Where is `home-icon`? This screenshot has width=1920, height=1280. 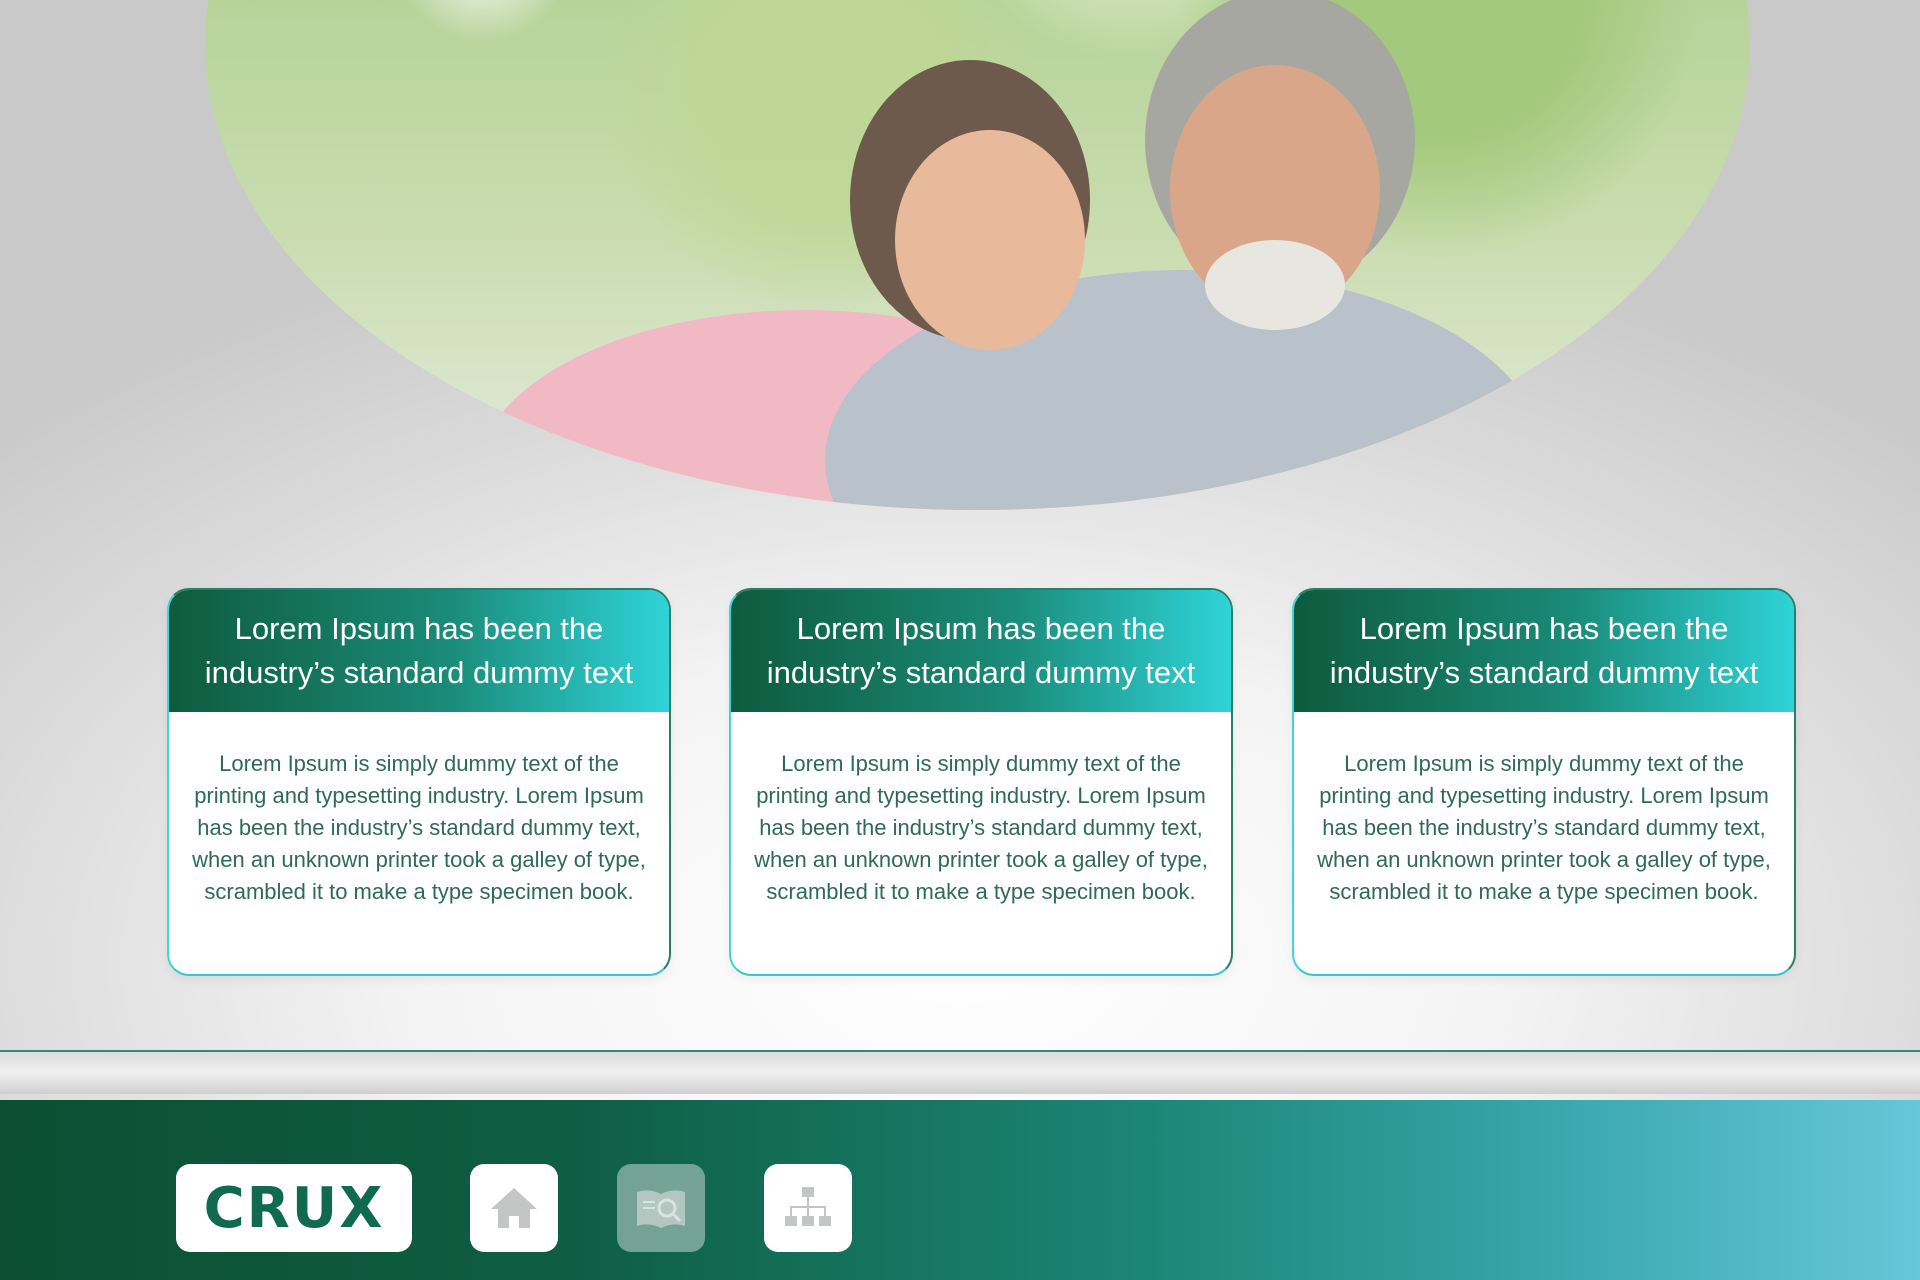
home-icon is located at coordinates (514, 1208).